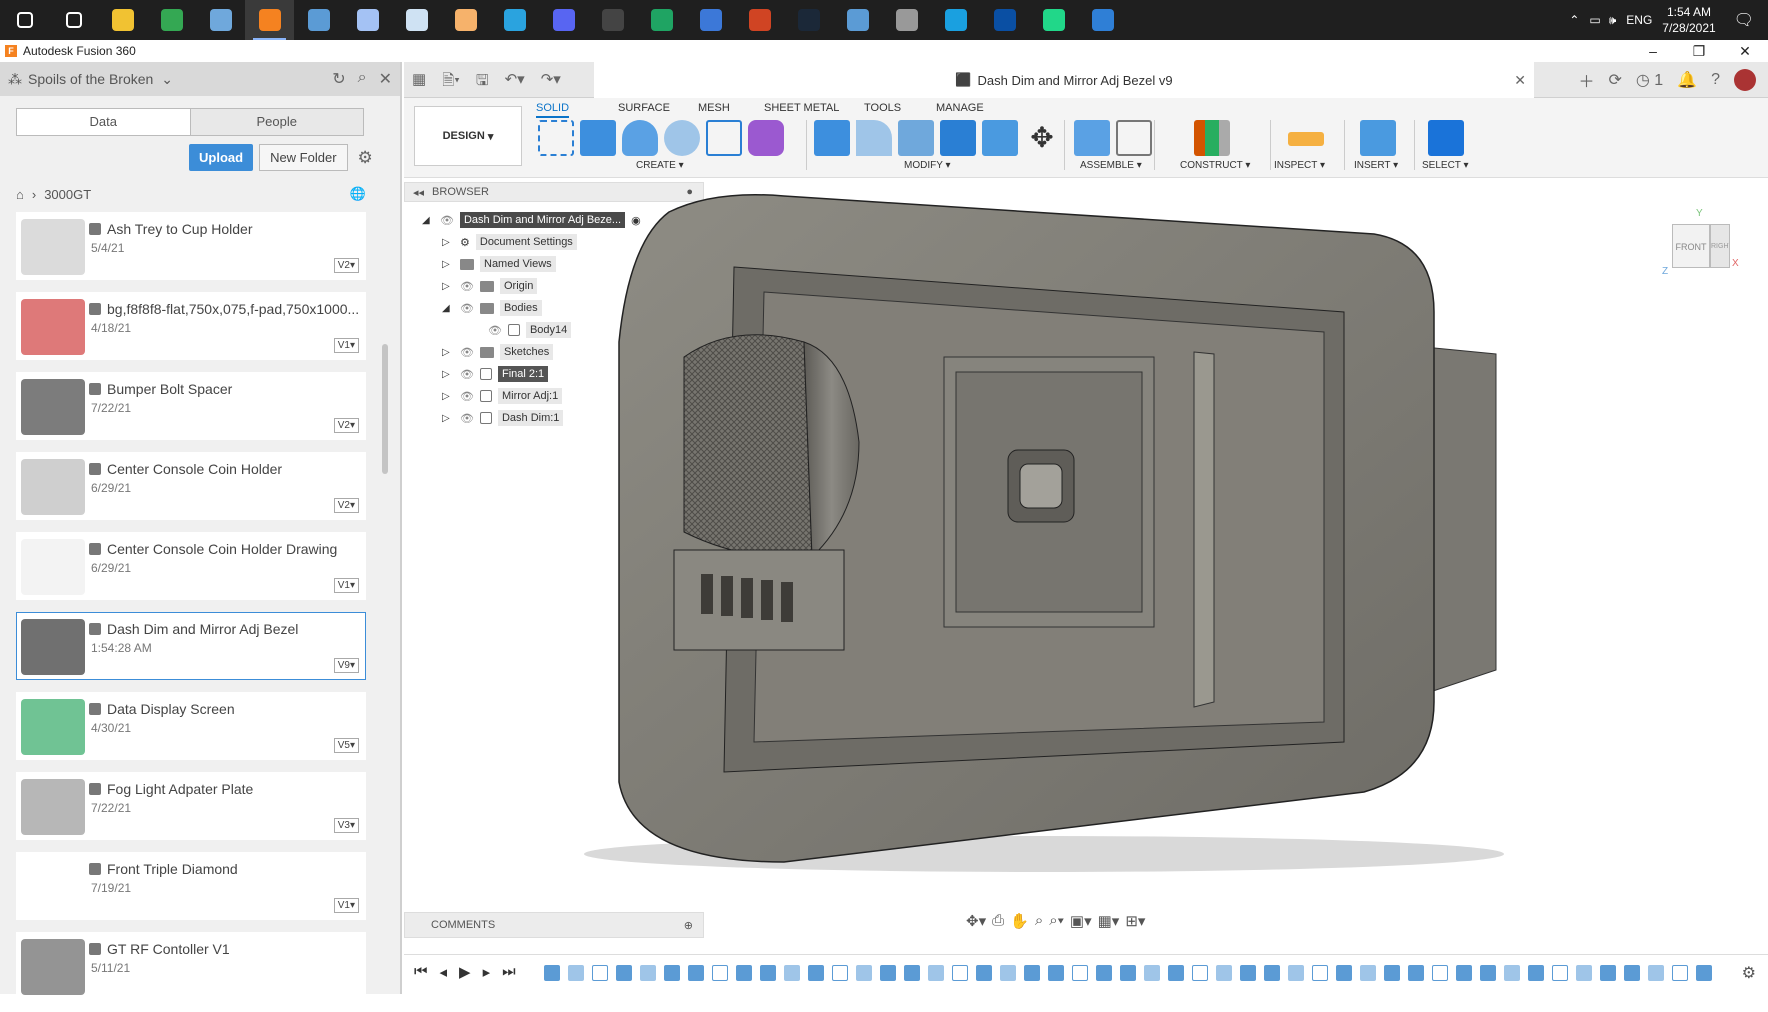  Describe the element at coordinates (191, 246) in the screenshot. I see `file-item: Ash Trey to Cup Holder 5/4/21 V2▾` at that location.